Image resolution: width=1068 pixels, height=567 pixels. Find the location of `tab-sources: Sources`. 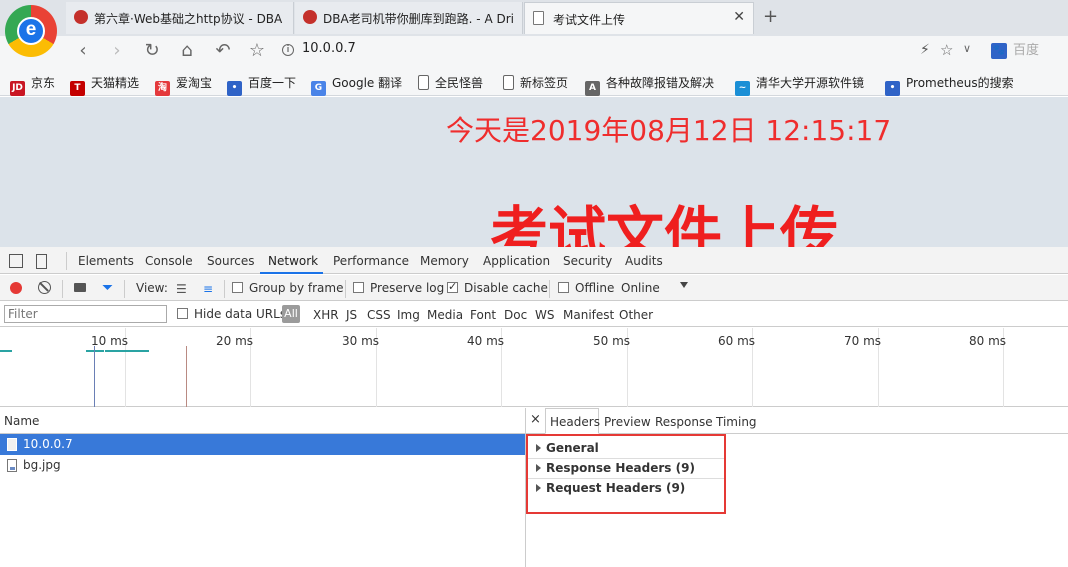

tab-sources: Sources is located at coordinates (230, 261).